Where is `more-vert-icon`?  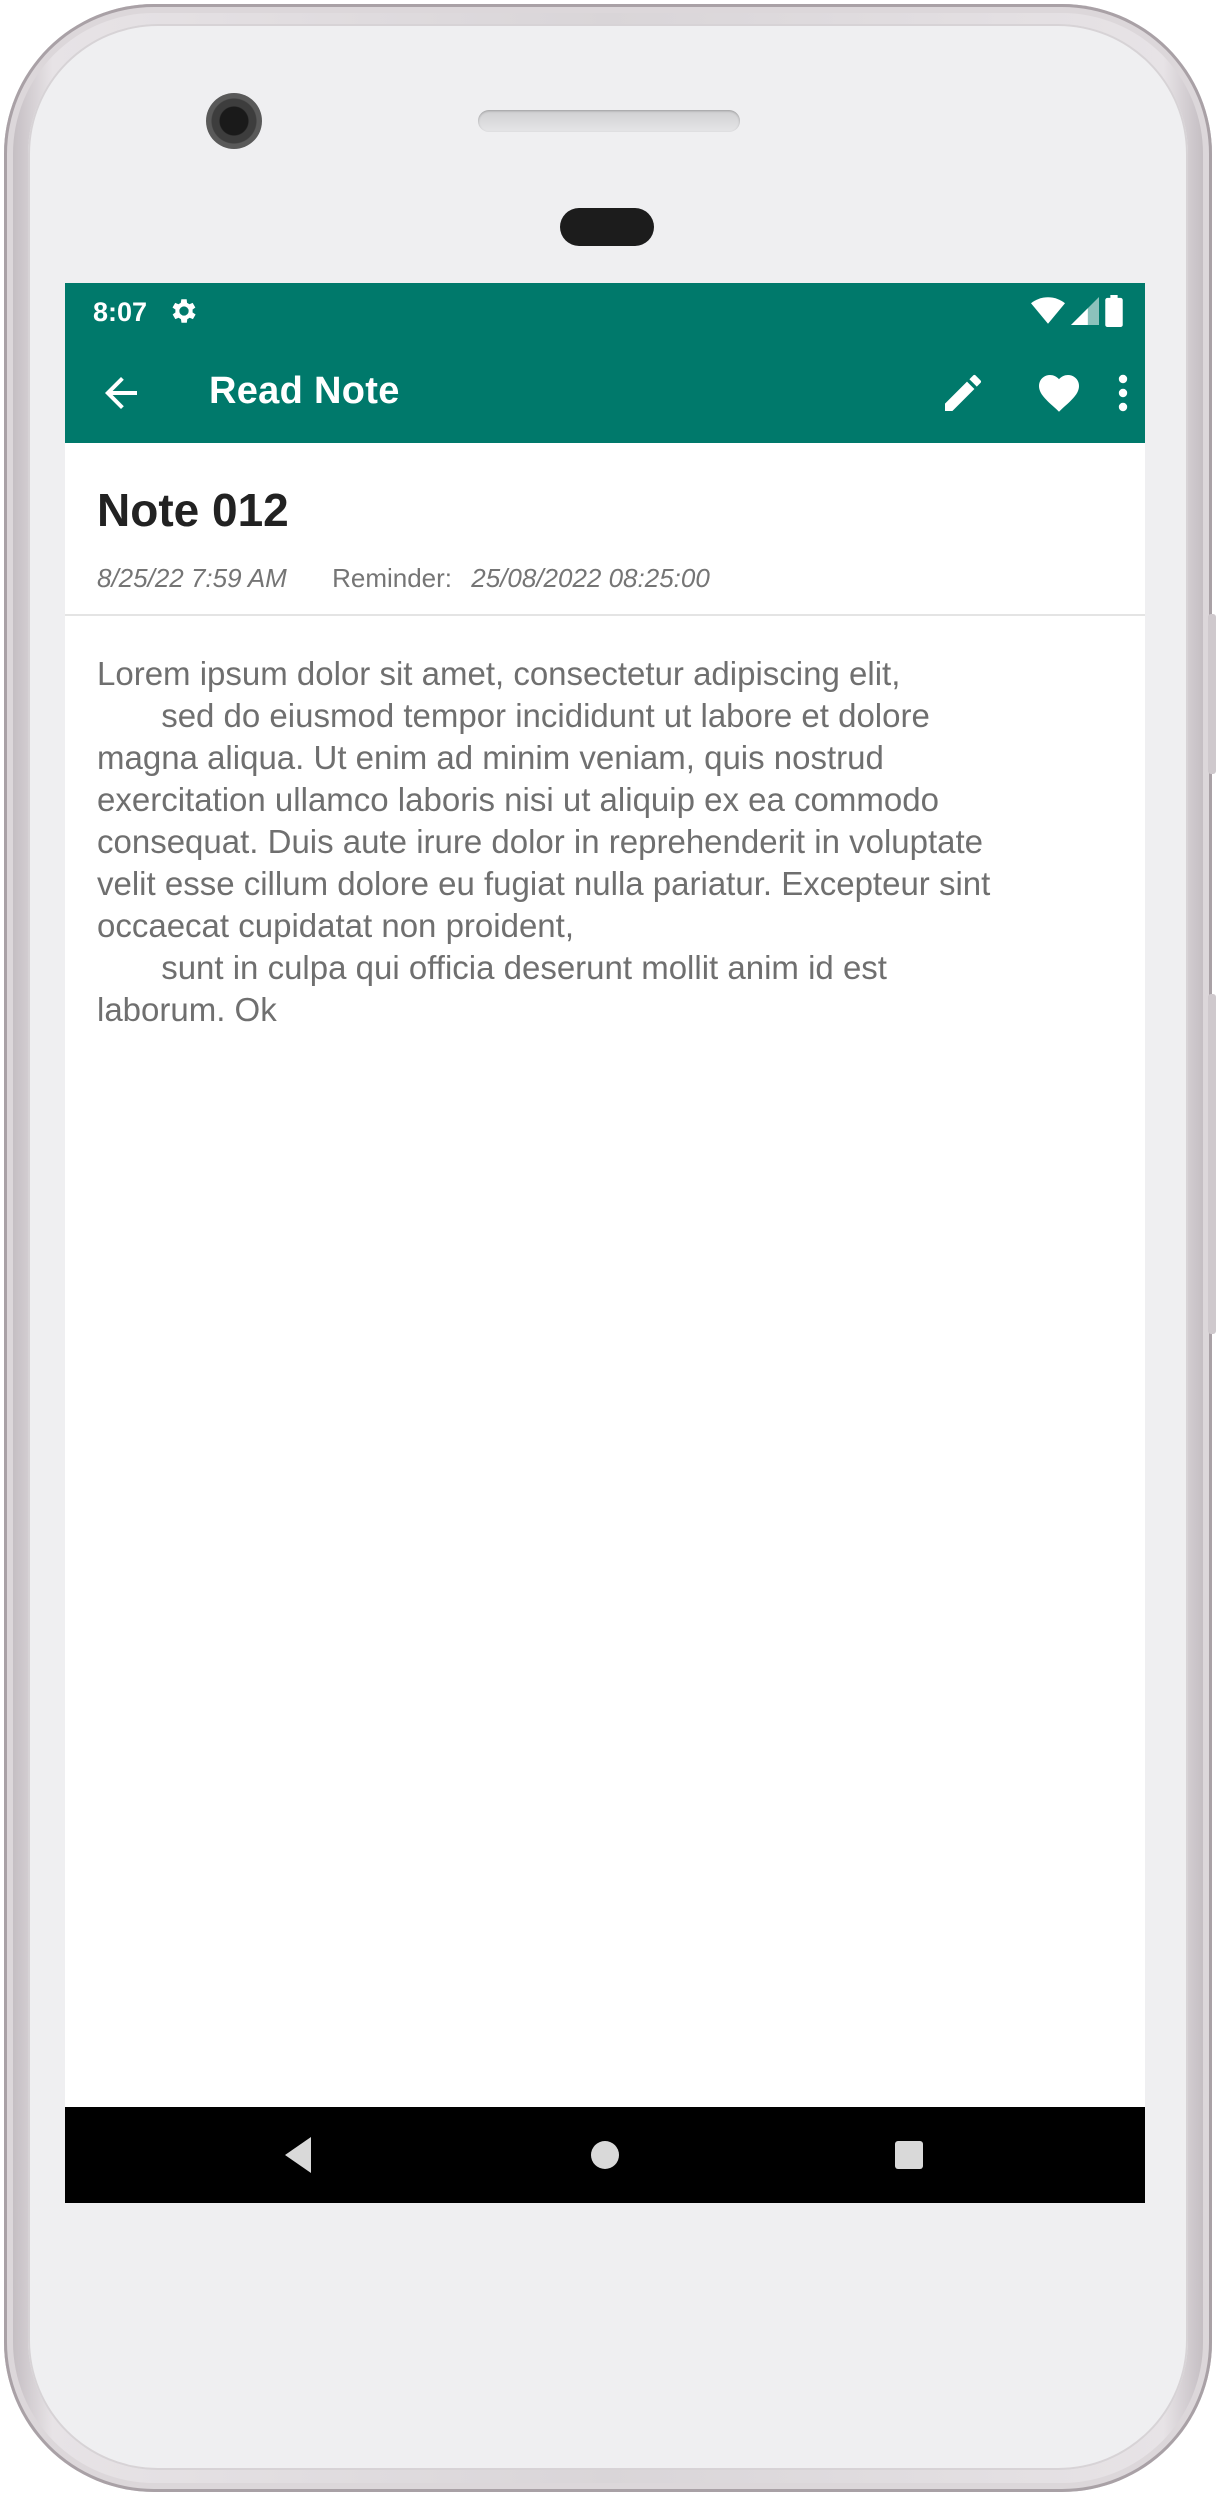
more-vert-icon is located at coordinates (1122, 393).